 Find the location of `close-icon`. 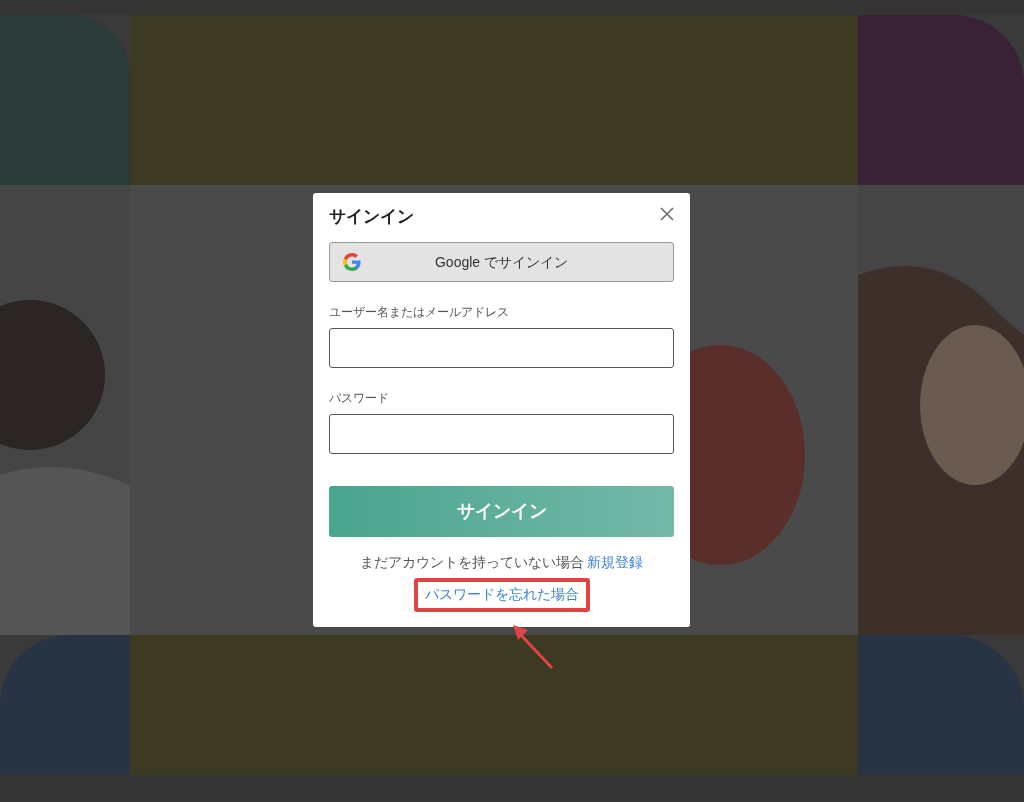

close-icon is located at coordinates (667, 214).